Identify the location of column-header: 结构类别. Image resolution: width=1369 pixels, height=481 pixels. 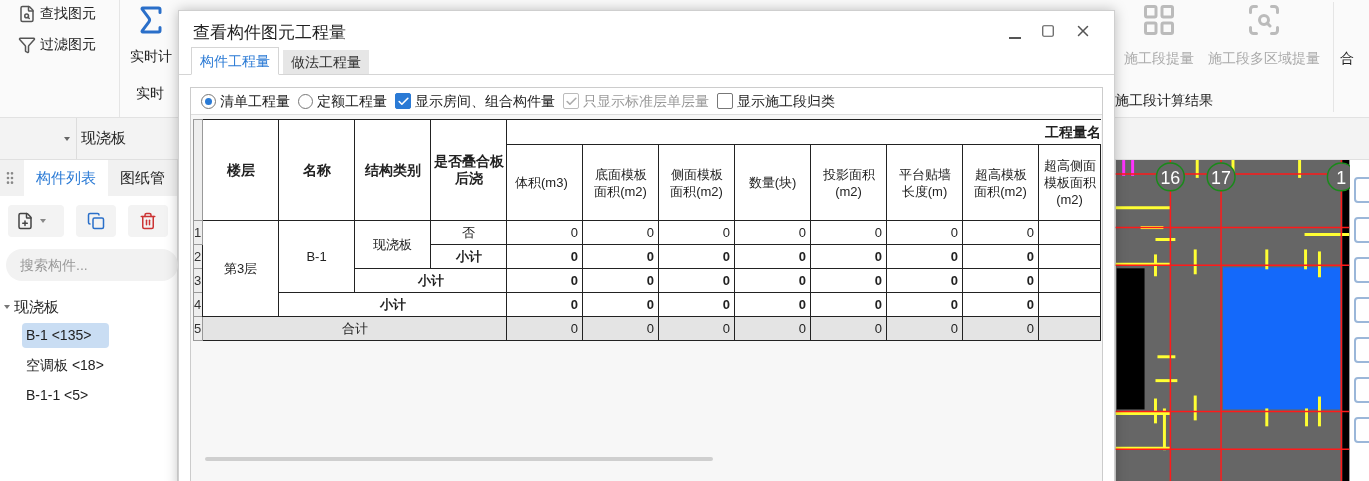
(392, 170).